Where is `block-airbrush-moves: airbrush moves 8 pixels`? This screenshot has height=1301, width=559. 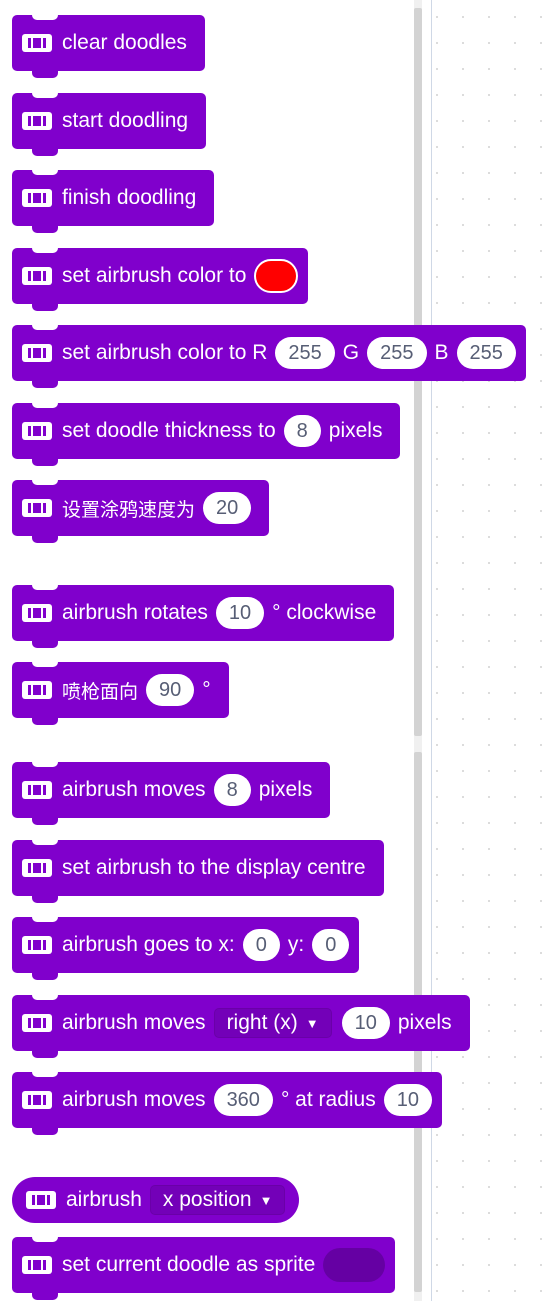
block-airbrush-moves: airbrush moves 8 pixels is located at coordinates (171, 793).